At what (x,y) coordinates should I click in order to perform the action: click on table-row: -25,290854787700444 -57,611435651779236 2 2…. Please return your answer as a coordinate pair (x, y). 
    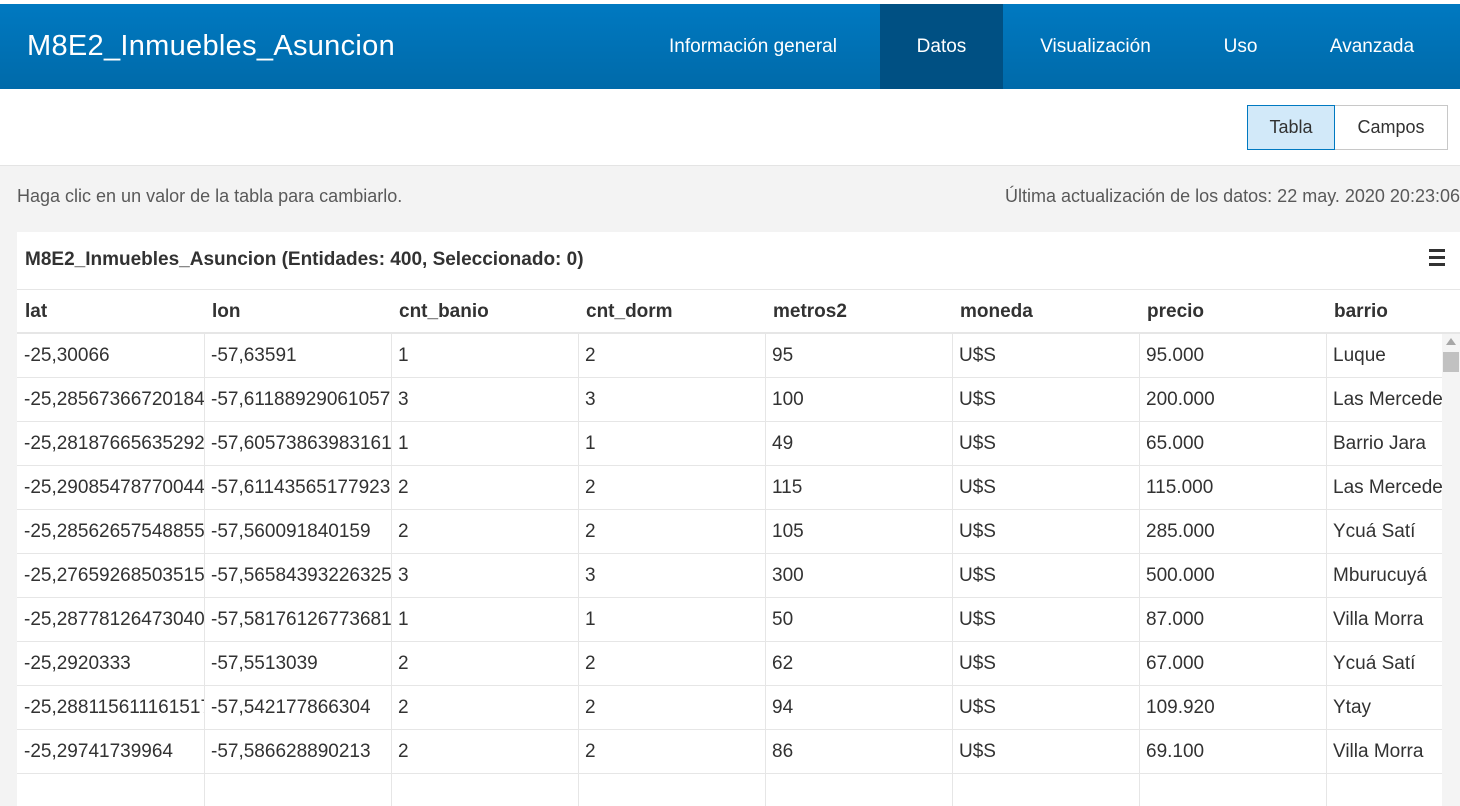
    Looking at the image, I should click on (729, 488).